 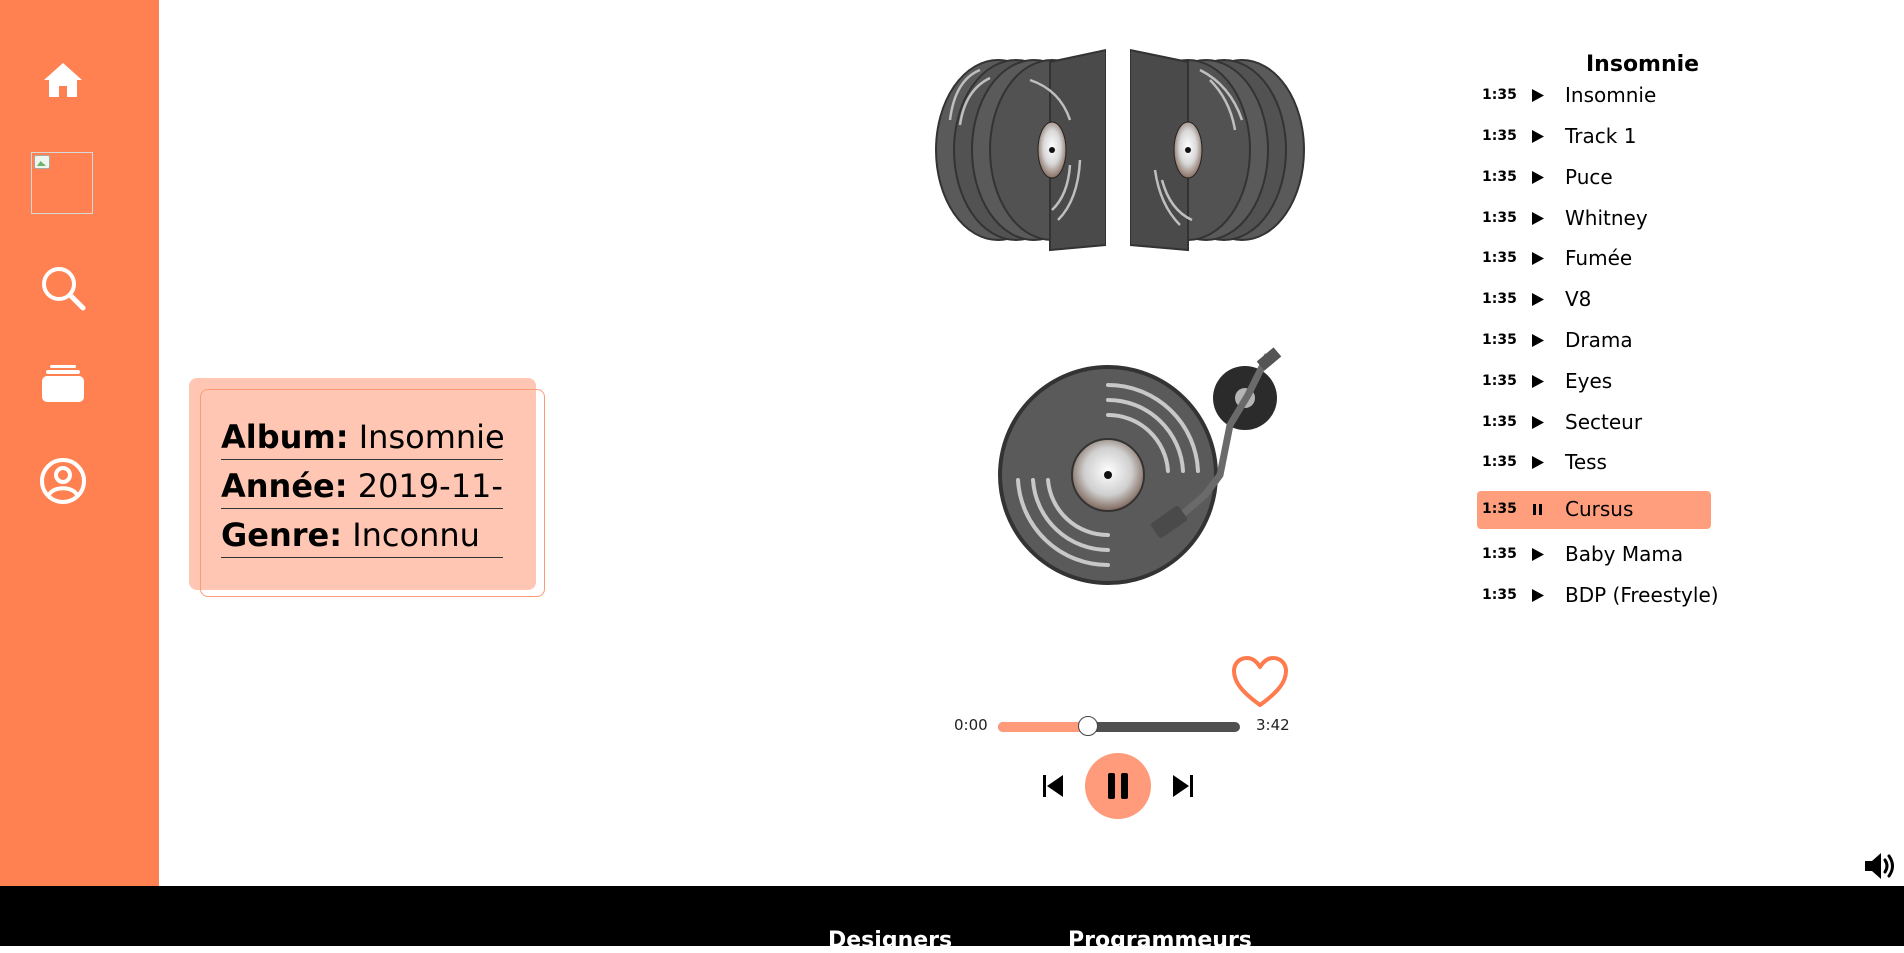 What do you see at coordinates (62, 183) in the screenshot?
I see `album-cover-image` at bounding box center [62, 183].